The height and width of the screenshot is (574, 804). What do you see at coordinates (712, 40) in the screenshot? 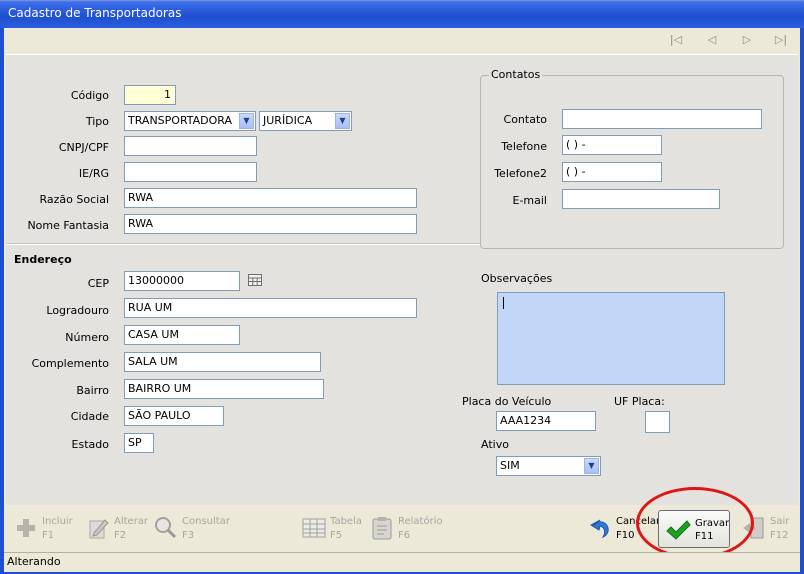
I see `previous-record-icon: ◁` at bounding box center [712, 40].